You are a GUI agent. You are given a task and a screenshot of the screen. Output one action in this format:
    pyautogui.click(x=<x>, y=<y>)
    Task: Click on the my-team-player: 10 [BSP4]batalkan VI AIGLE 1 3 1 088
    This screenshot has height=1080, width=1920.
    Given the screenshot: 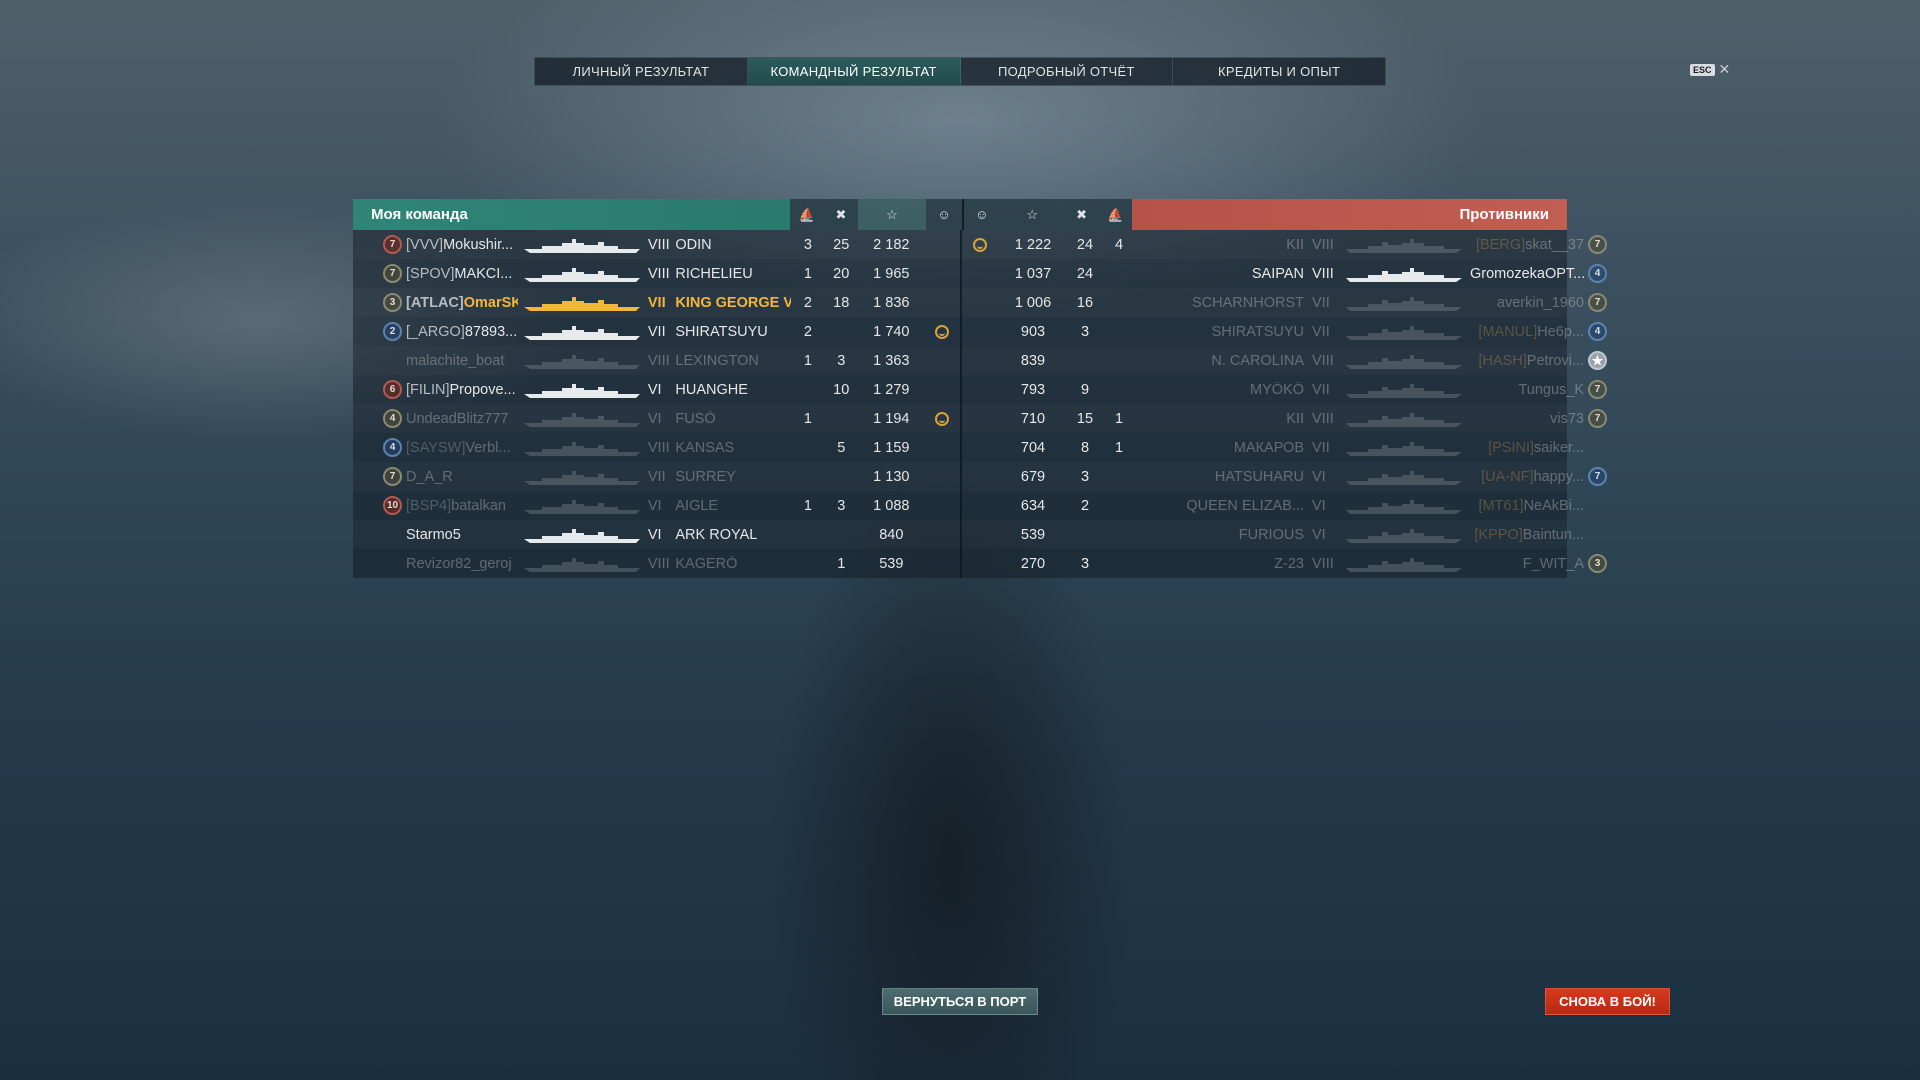 What is the action you would take?
    pyautogui.click(x=657, y=505)
    